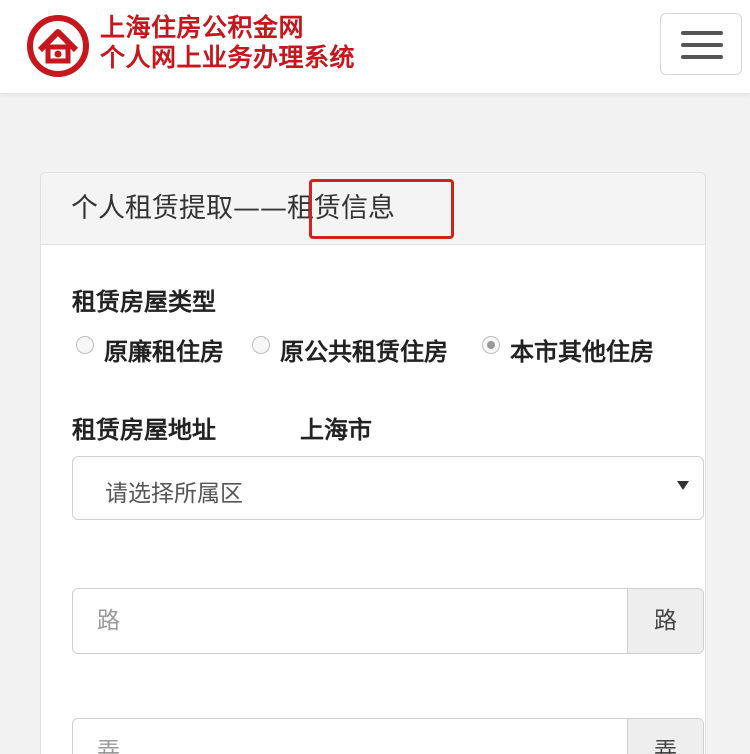 The height and width of the screenshot is (754, 750). Describe the element at coordinates (665, 736) in the screenshot. I see `lane-addon: 弄` at that location.